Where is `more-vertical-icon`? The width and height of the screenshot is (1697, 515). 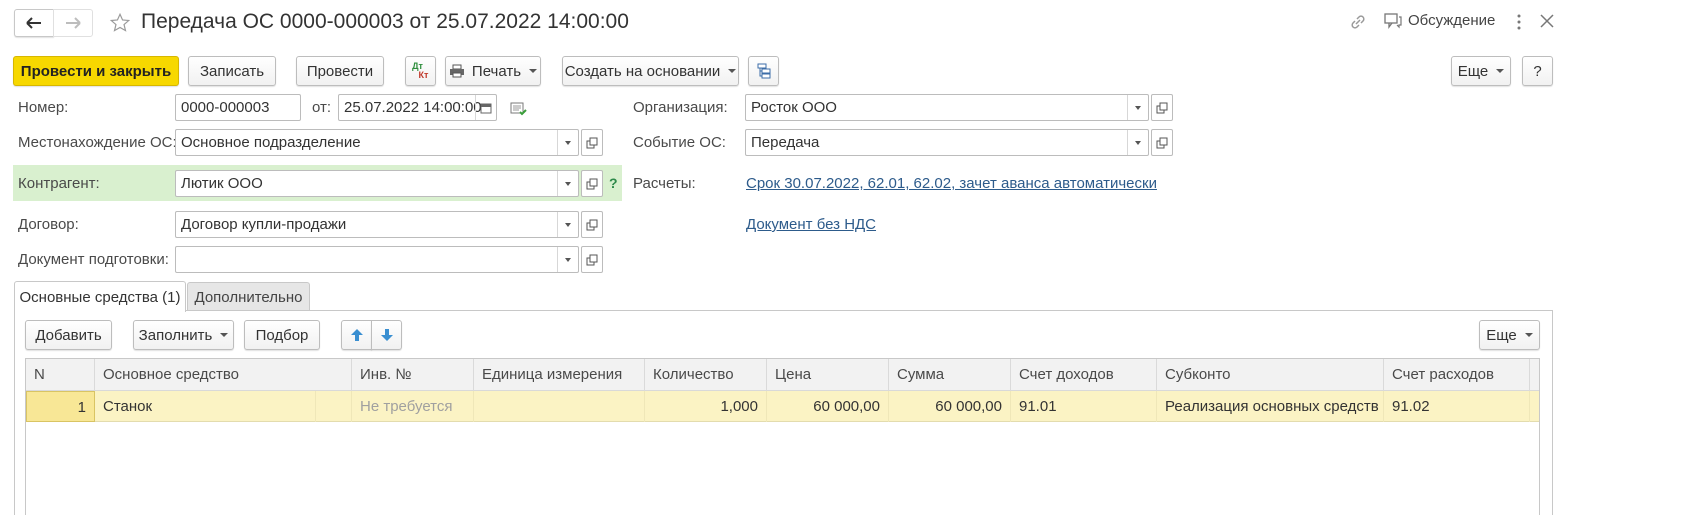
more-vertical-icon is located at coordinates (1519, 22).